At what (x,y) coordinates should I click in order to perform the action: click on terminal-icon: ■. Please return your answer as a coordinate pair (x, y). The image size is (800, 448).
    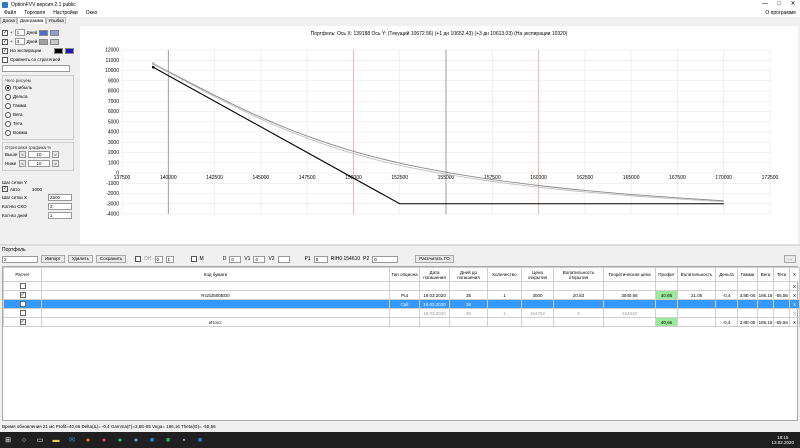
    Looking at the image, I should click on (168, 440).